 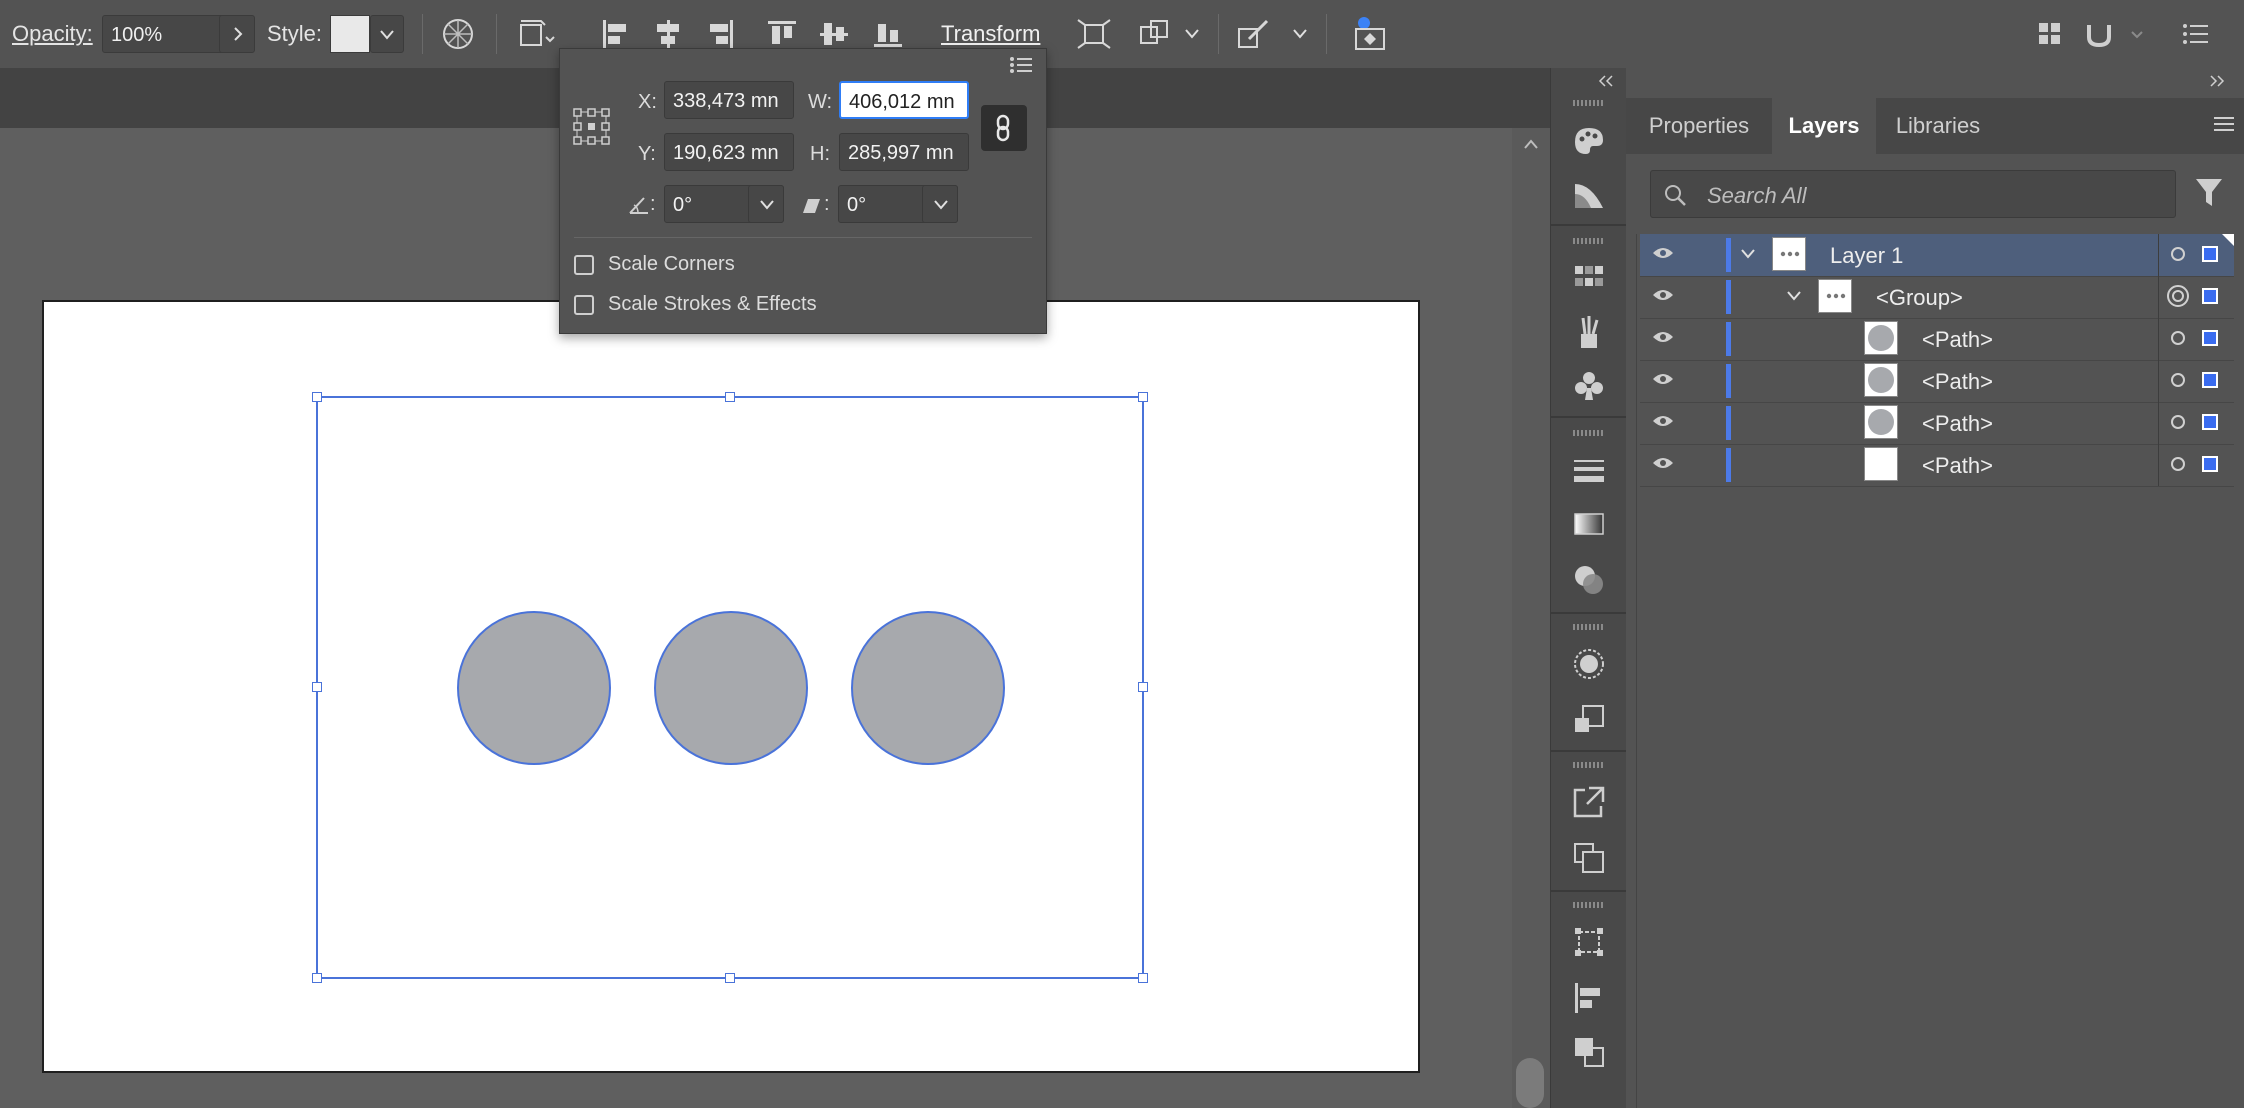 What do you see at coordinates (1589, 998) in the screenshot?
I see `align-panel-icon` at bounding box center [1589, 998].